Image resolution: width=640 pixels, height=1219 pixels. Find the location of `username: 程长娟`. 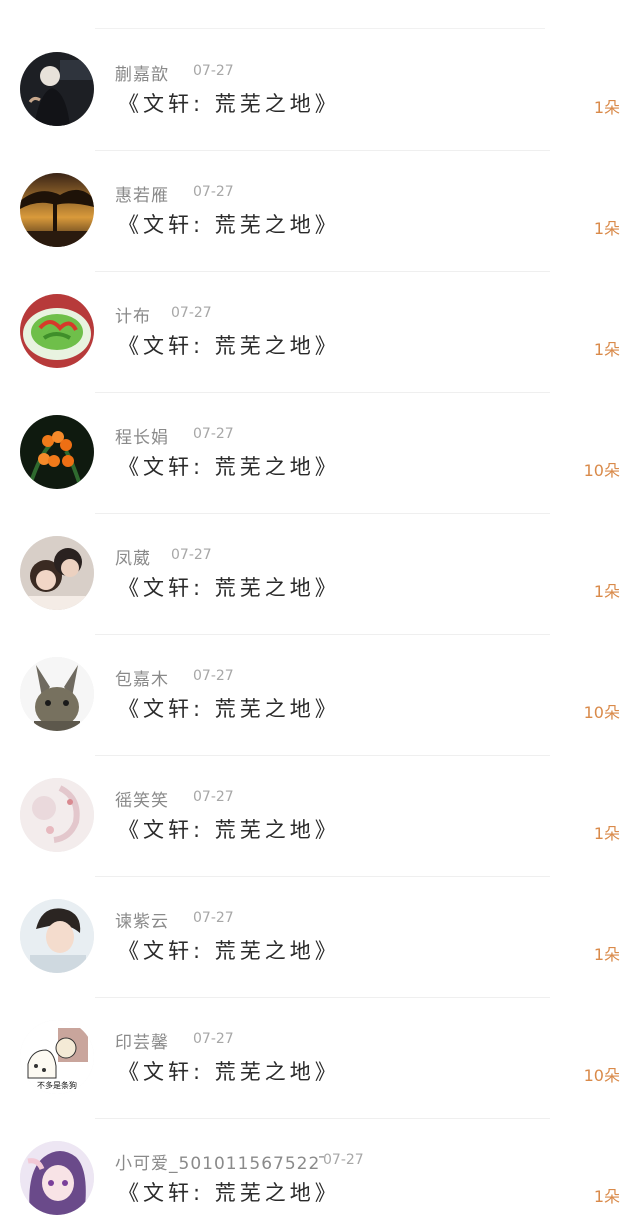

username: 程长娟 is located at coordinates (142, 435).